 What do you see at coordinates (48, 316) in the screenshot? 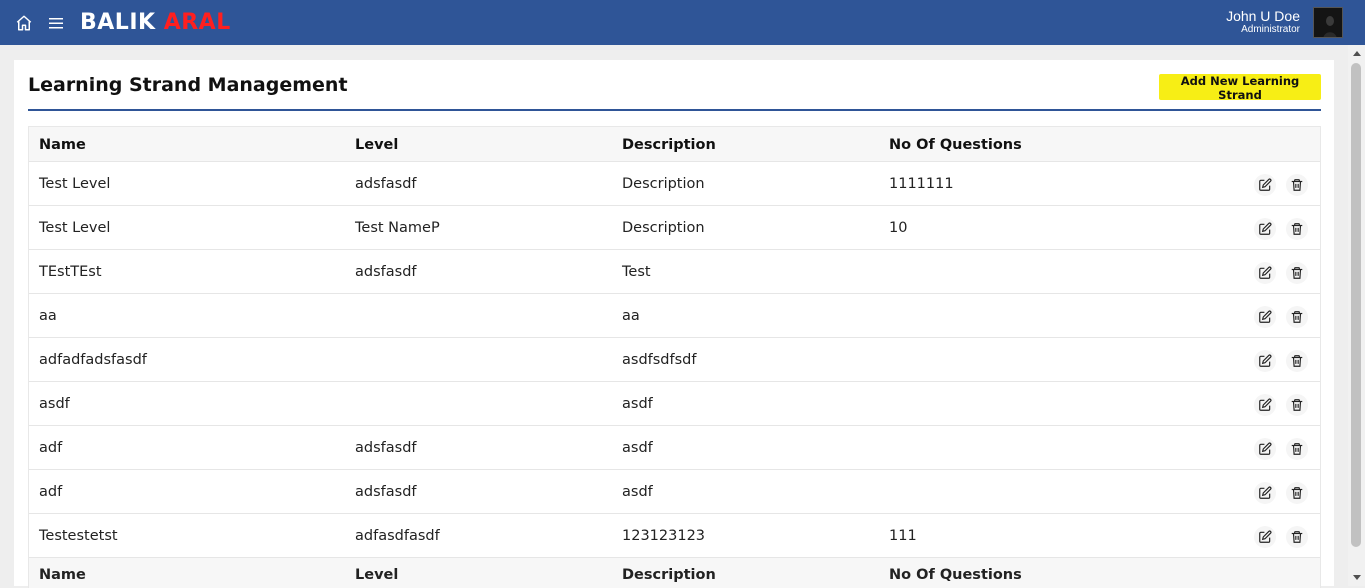
I see `cell-name: aa` at bounding box center [48, 316].